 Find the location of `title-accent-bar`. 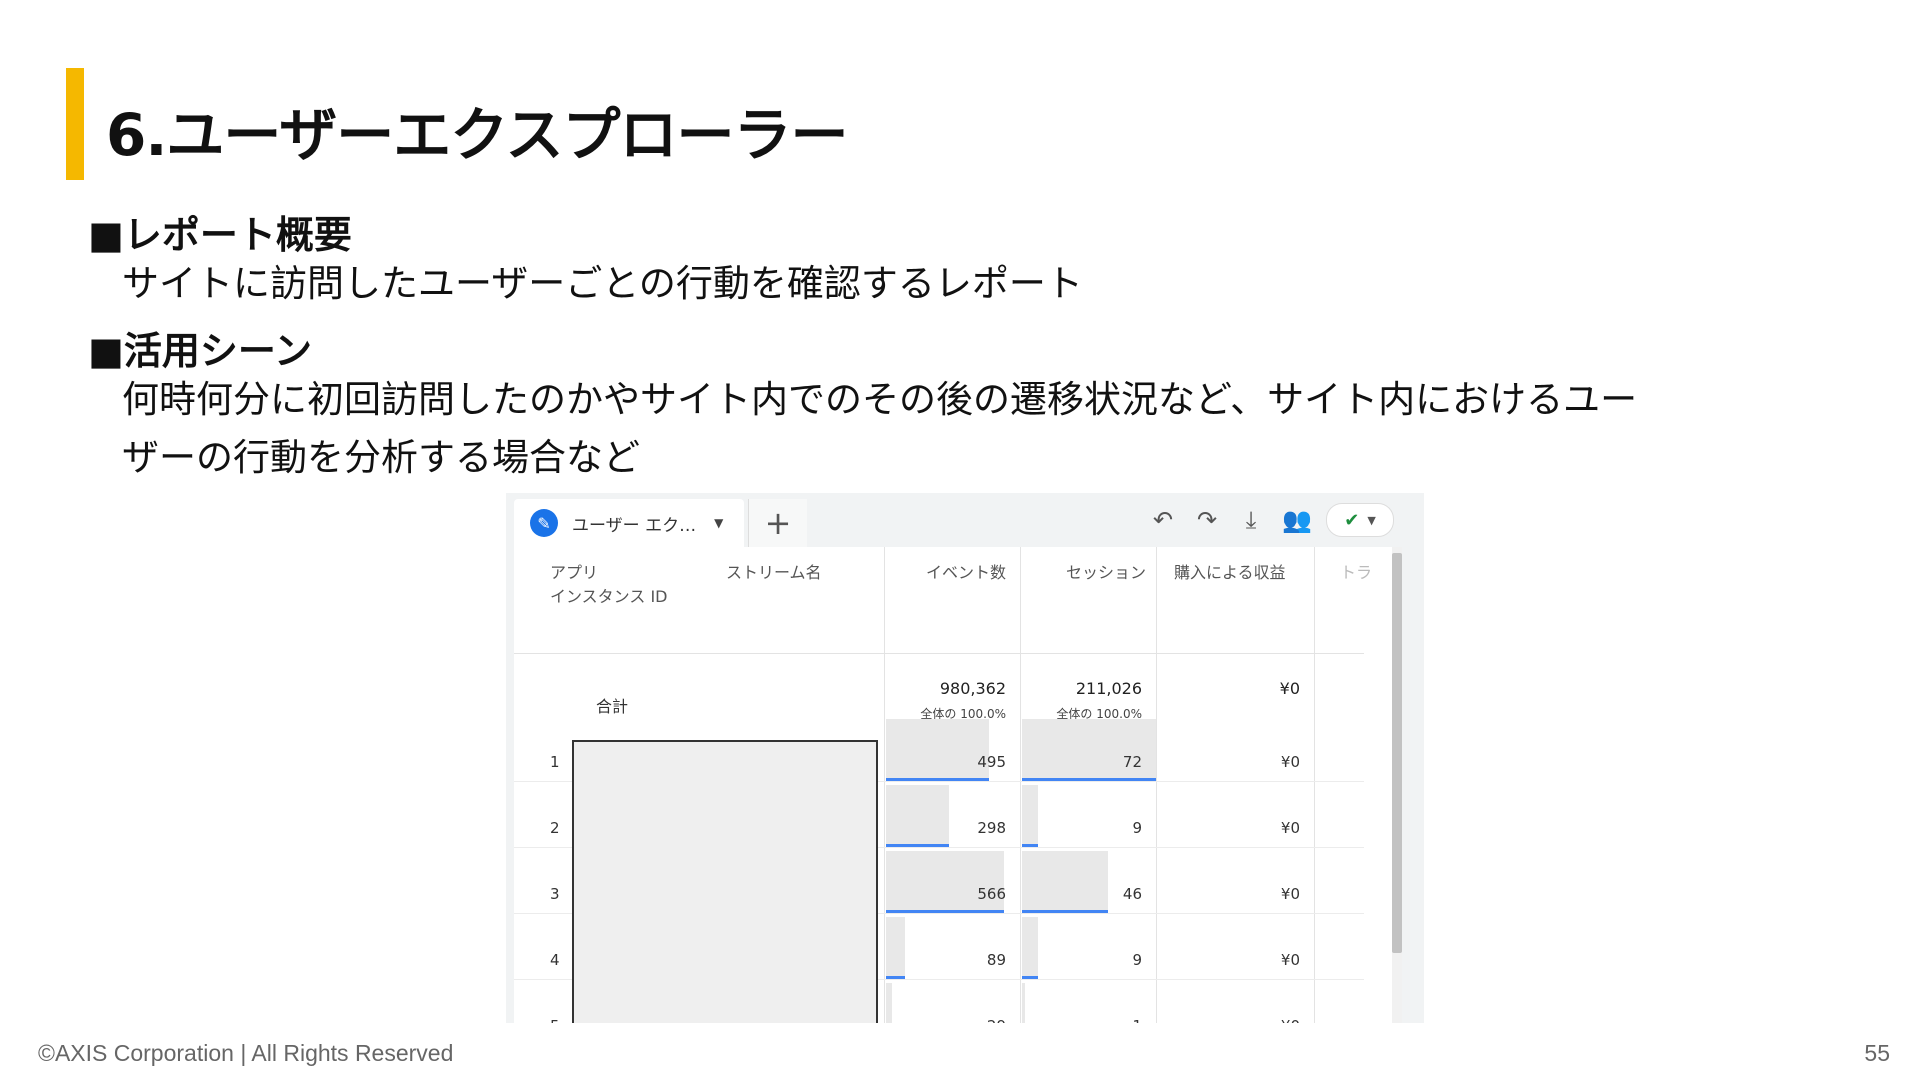

title-accent-bar is located at coordinates (75, 124).